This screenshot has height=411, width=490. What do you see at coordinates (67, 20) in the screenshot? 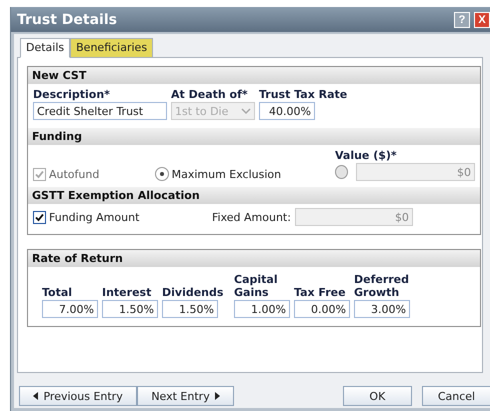
I see `window-title: Trust Details` at bounding box center [67, 20].